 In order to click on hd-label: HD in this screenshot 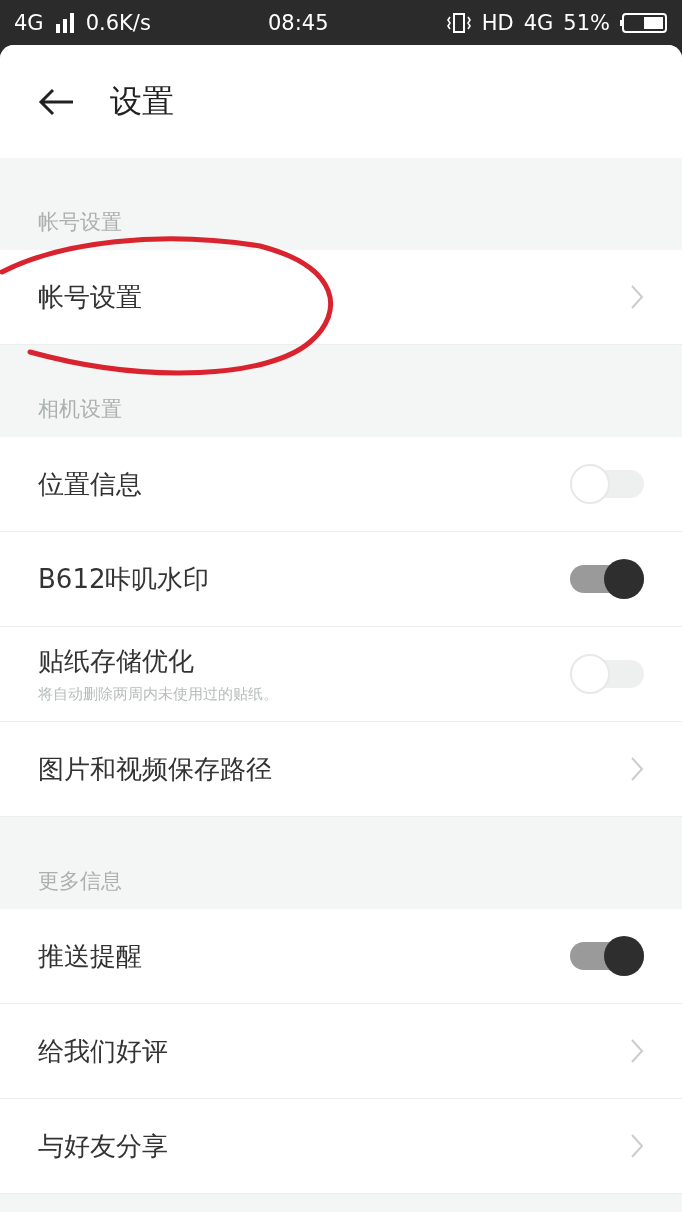, I will do `click(497, 22)`.